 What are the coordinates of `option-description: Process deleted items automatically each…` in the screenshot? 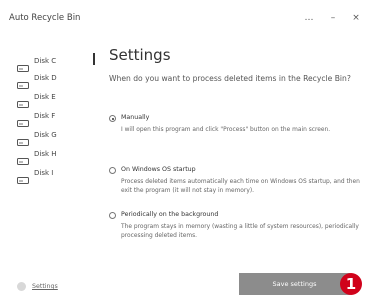 It's located at (240, 186).